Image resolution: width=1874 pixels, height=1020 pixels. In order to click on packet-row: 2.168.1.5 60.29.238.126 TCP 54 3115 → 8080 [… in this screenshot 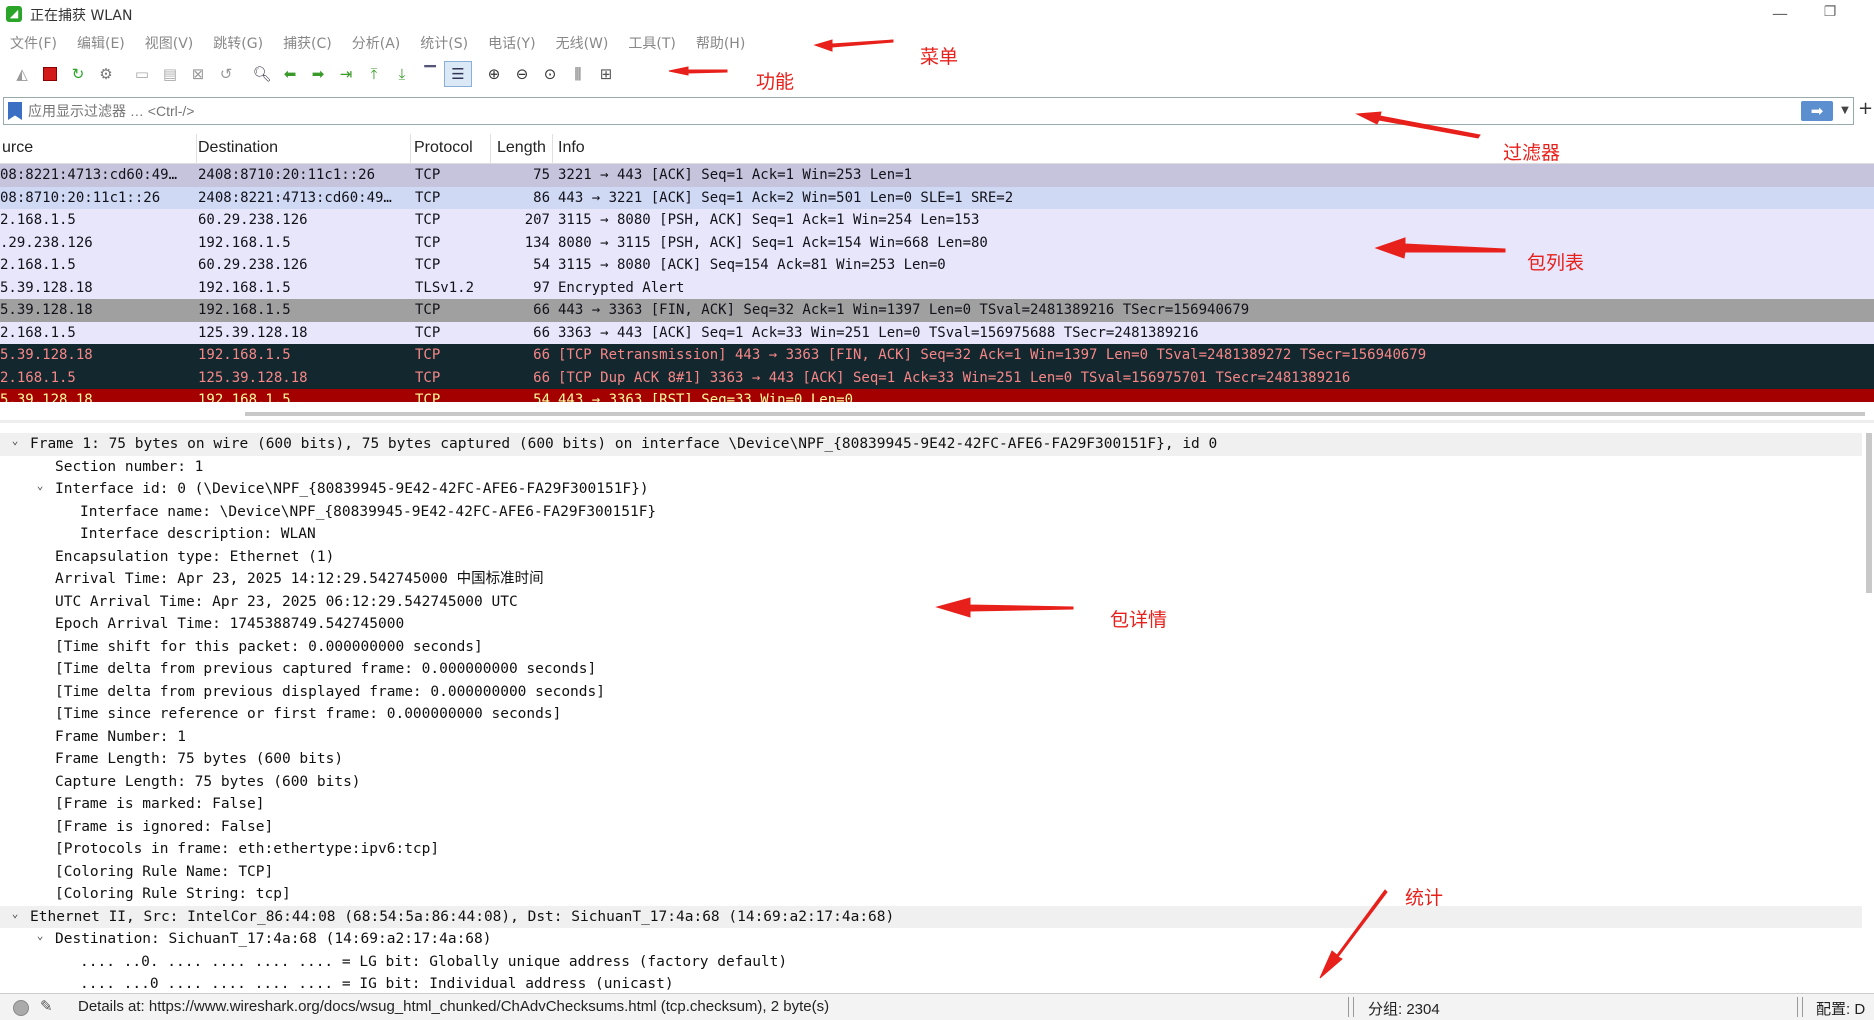, I will do `click(937, 265)`.